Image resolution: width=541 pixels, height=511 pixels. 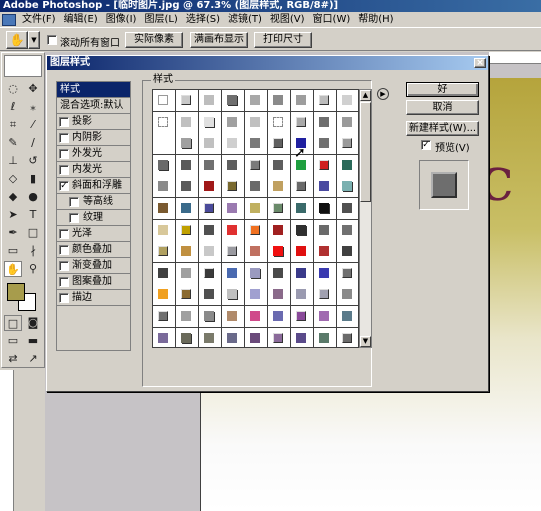 What do you see at coordinates (33, 359) in the screenshot?
I see `edit-in-imageready-icon: ↗` at bounding box center [33, 359].